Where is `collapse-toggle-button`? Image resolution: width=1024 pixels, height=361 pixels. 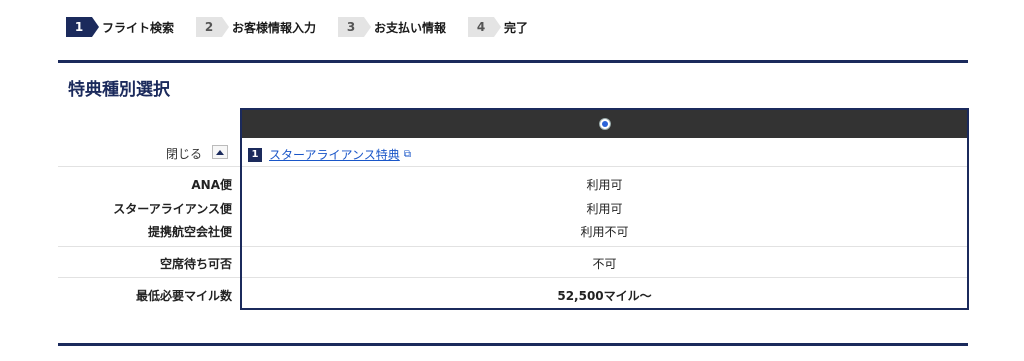 collapse-toggle-button is located at coordinates (220, 152).